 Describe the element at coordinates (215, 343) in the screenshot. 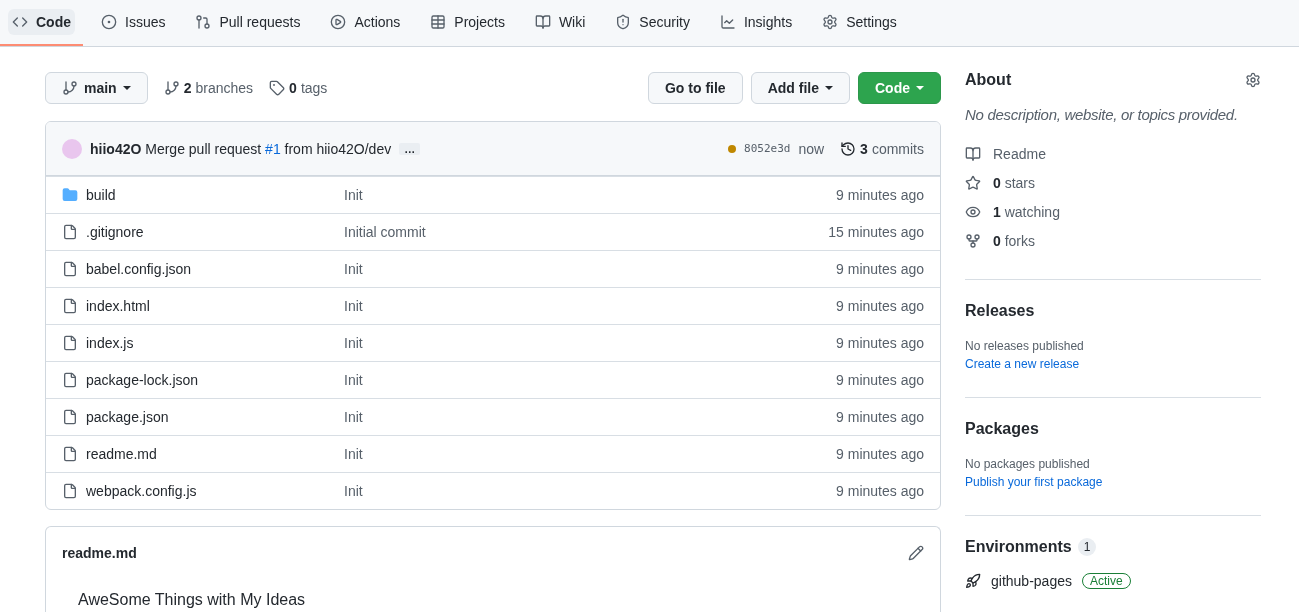

I see `file-name: index.js` at that location.